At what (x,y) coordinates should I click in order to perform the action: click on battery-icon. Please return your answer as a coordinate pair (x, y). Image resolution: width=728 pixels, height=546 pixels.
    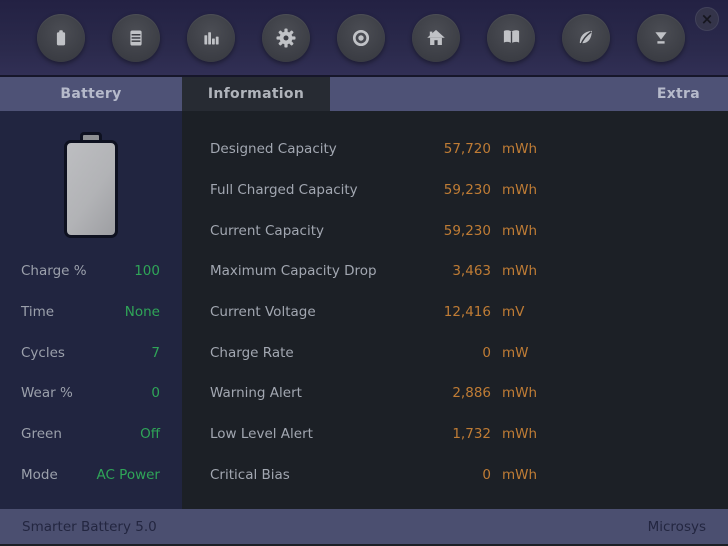
    Looking at the image, I should click on (61, 37).